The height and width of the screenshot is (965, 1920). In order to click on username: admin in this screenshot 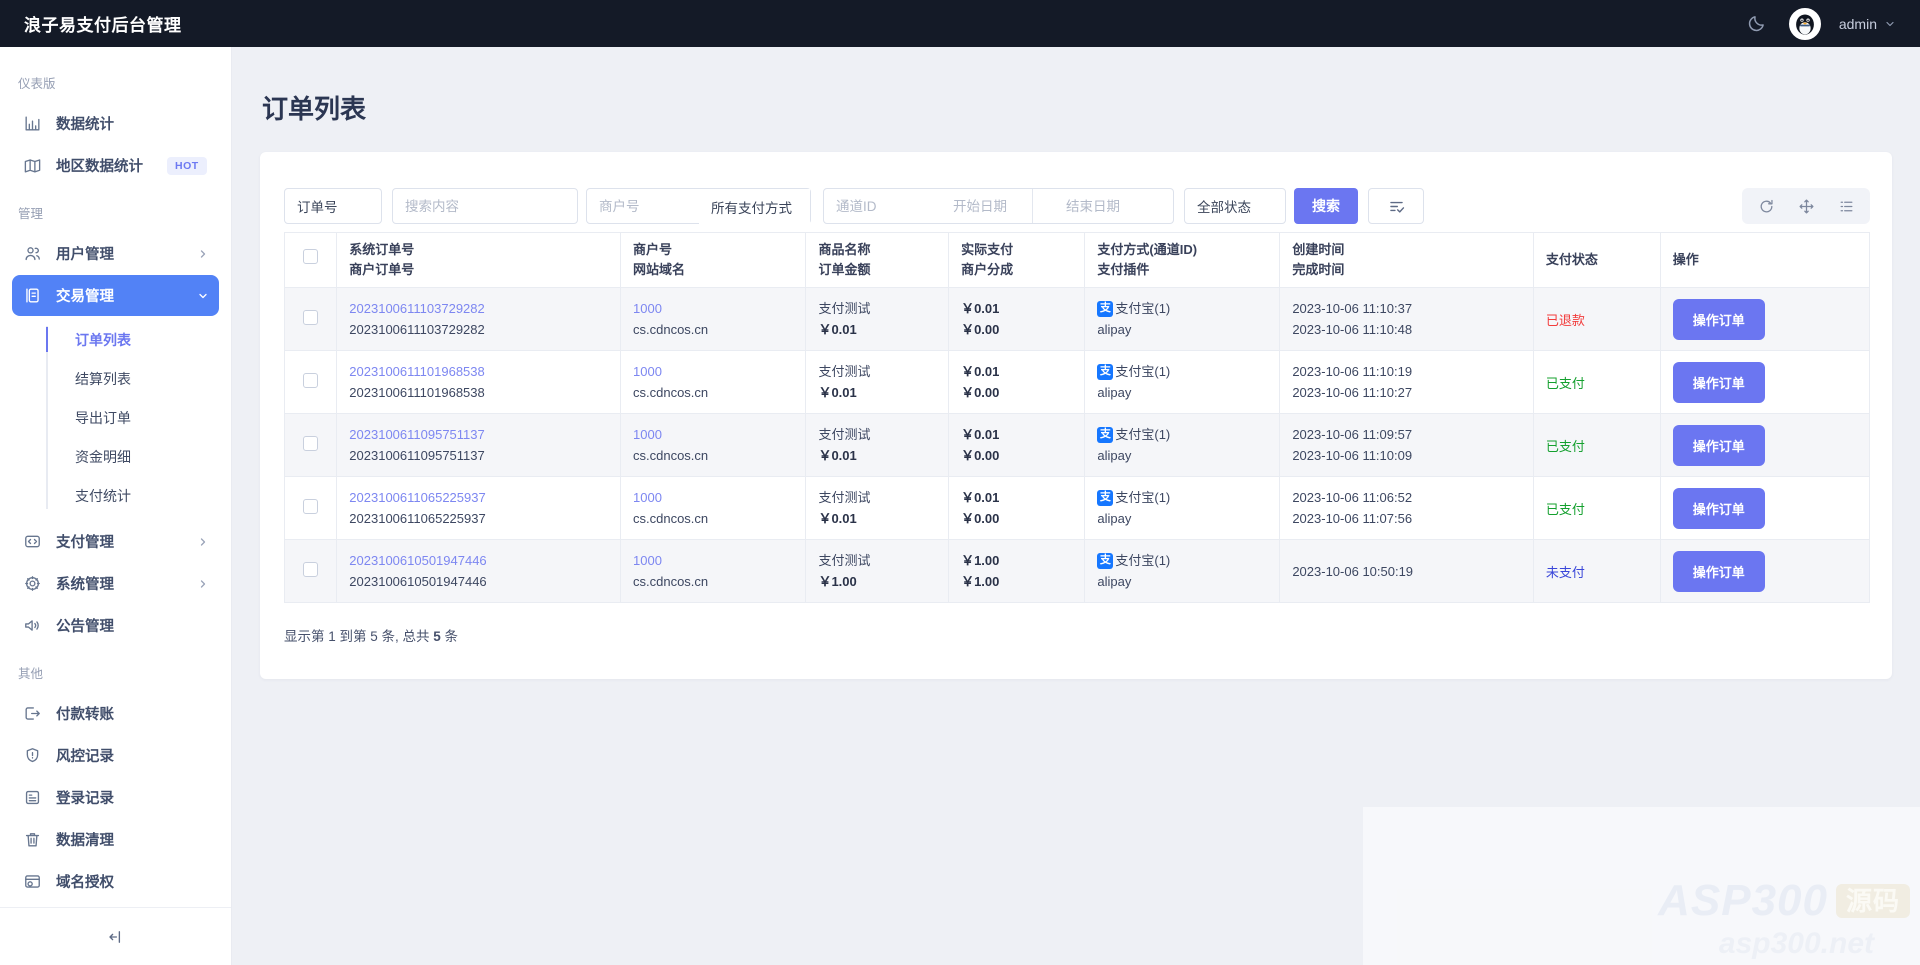, I will do `click(1857, 23)`.